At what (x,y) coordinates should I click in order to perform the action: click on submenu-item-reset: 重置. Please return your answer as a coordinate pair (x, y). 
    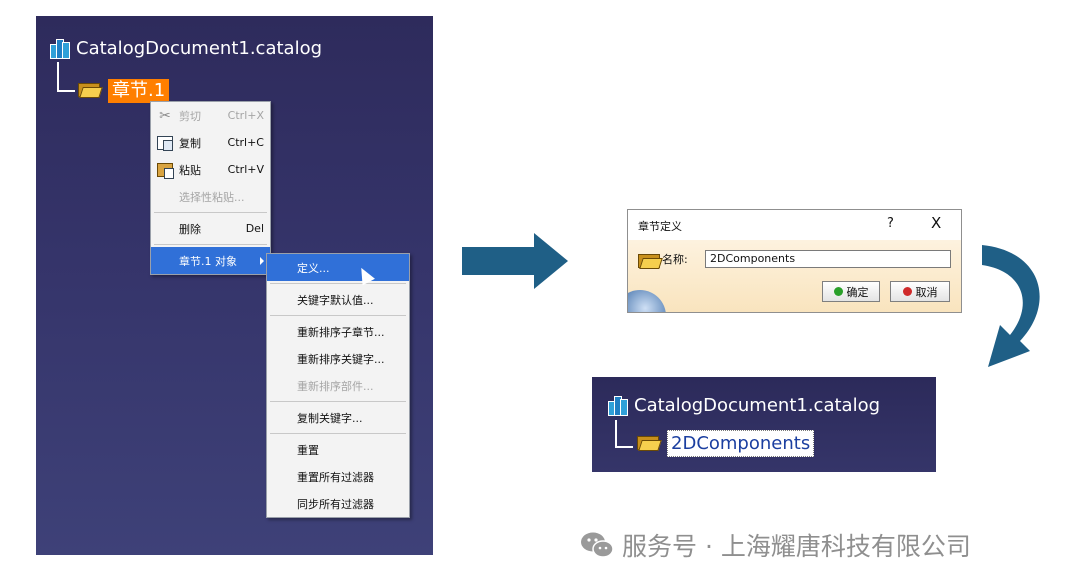
    Looking at the image, I should click on (338, 449).